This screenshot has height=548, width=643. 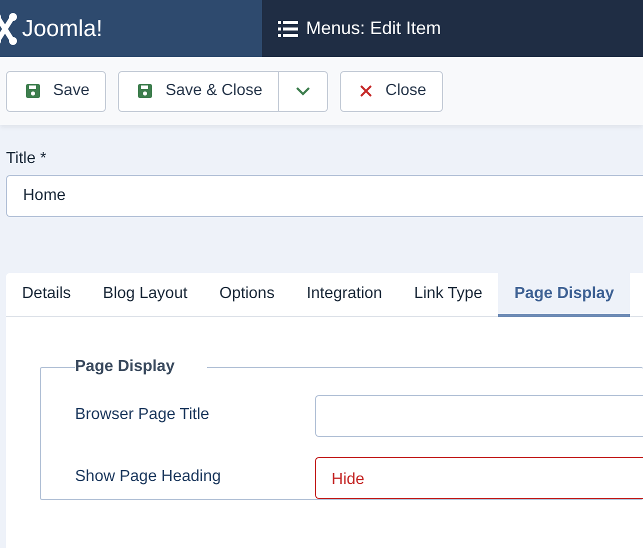 What do you see at coordinates (56, 91) in the screenshot?
I see `toolbar-button: Save` at bounding box center [56, 91].